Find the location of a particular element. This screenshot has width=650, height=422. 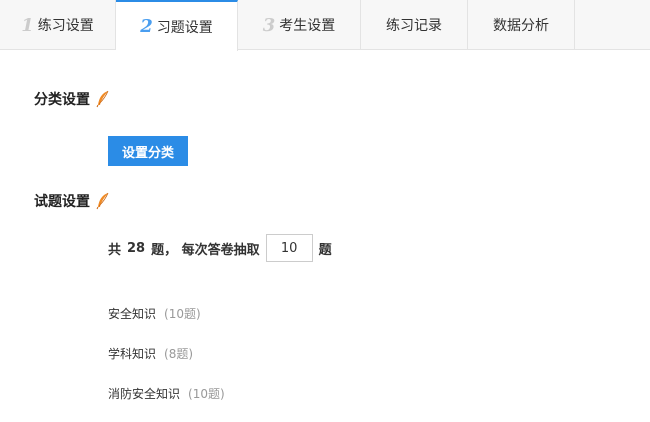

category-item-safety: 安全知识 (10题) is located at coordinates (154, 313).